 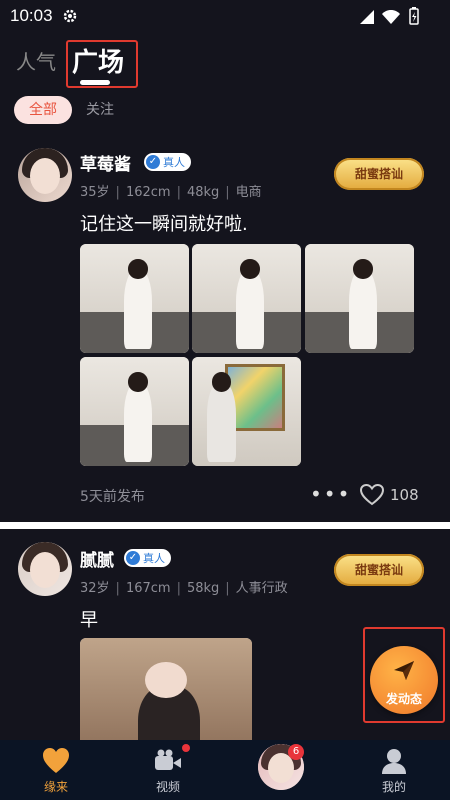 I want to click on status-bar: 10:03, so click(x=225, y=16).